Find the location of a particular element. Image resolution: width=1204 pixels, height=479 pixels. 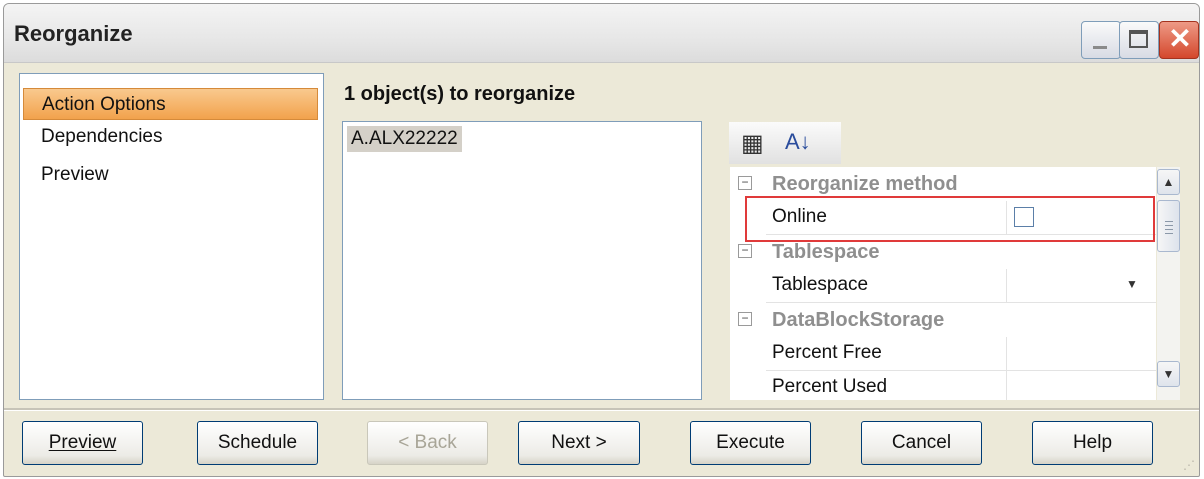

scroll-thumb is located at coordinates (1168, 226).